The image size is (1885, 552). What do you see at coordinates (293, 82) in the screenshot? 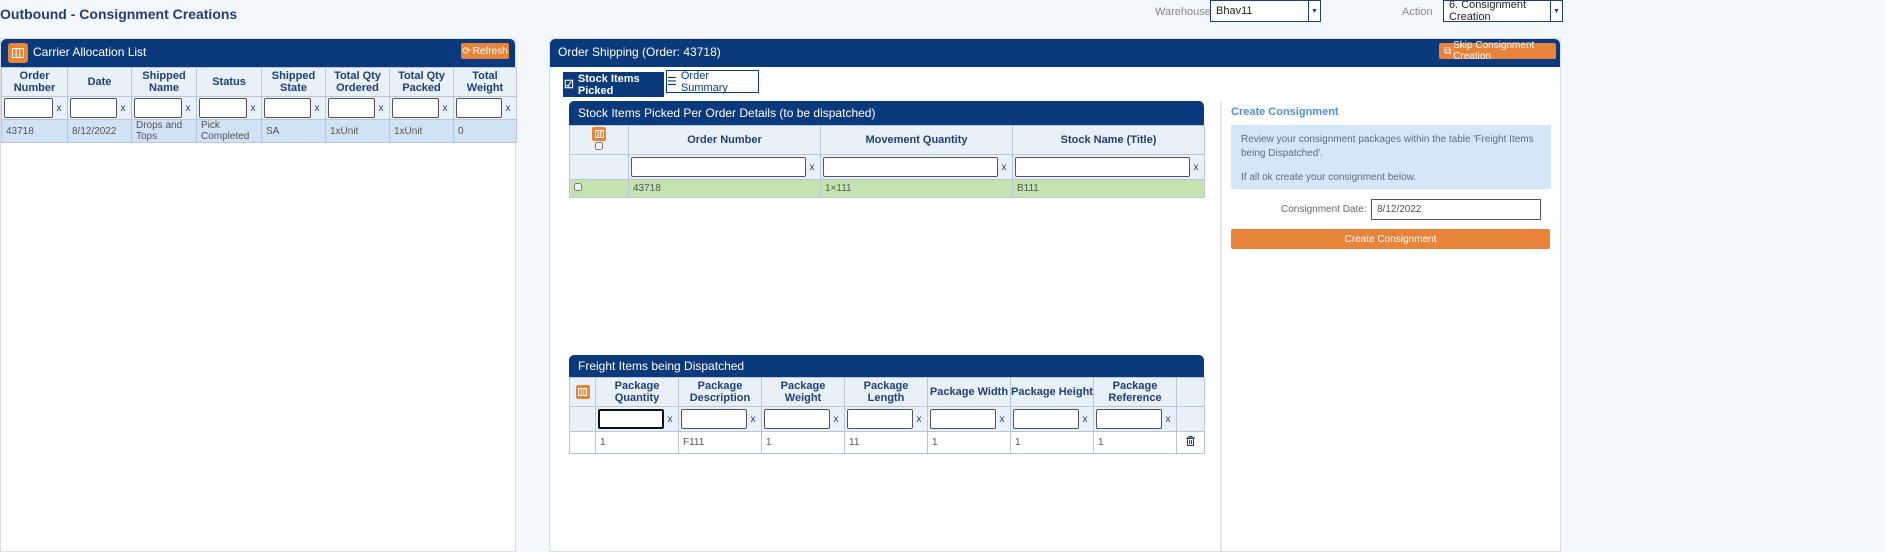
I see `column-header: Shipped State` at bounding box center [293, 82].